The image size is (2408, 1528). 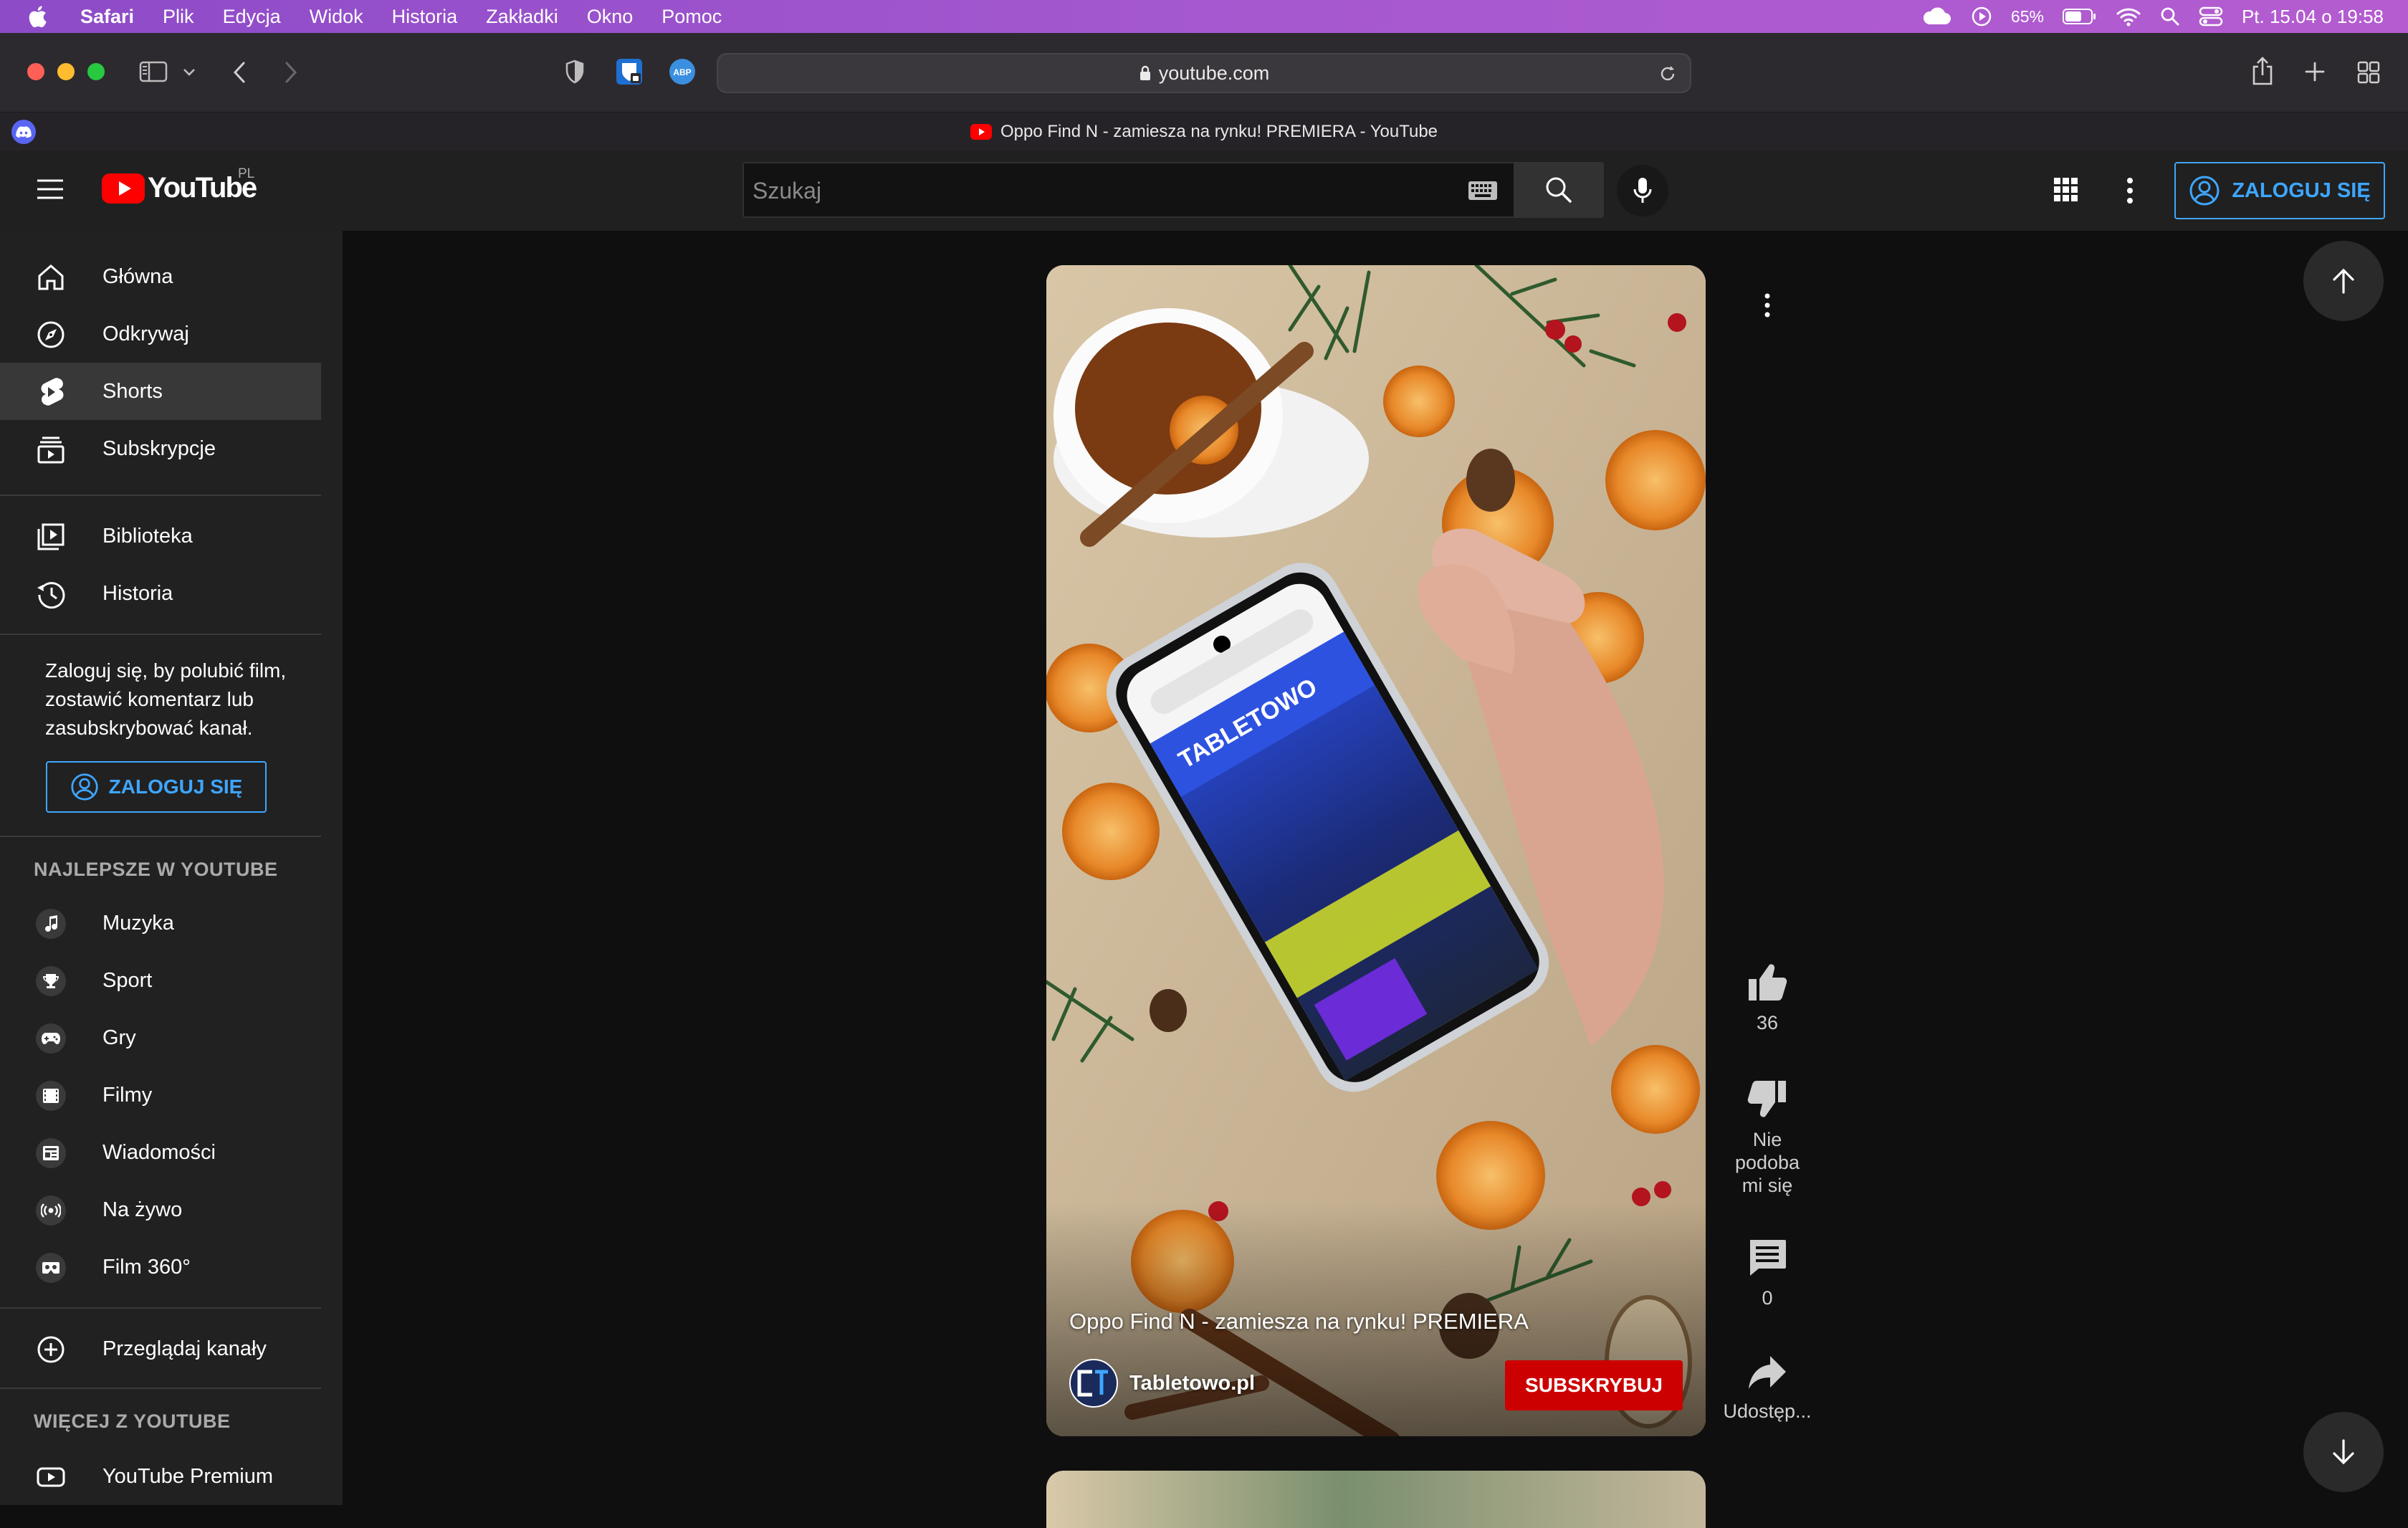 I want to click on keyboard-icon, so click(x=1483, y=191).